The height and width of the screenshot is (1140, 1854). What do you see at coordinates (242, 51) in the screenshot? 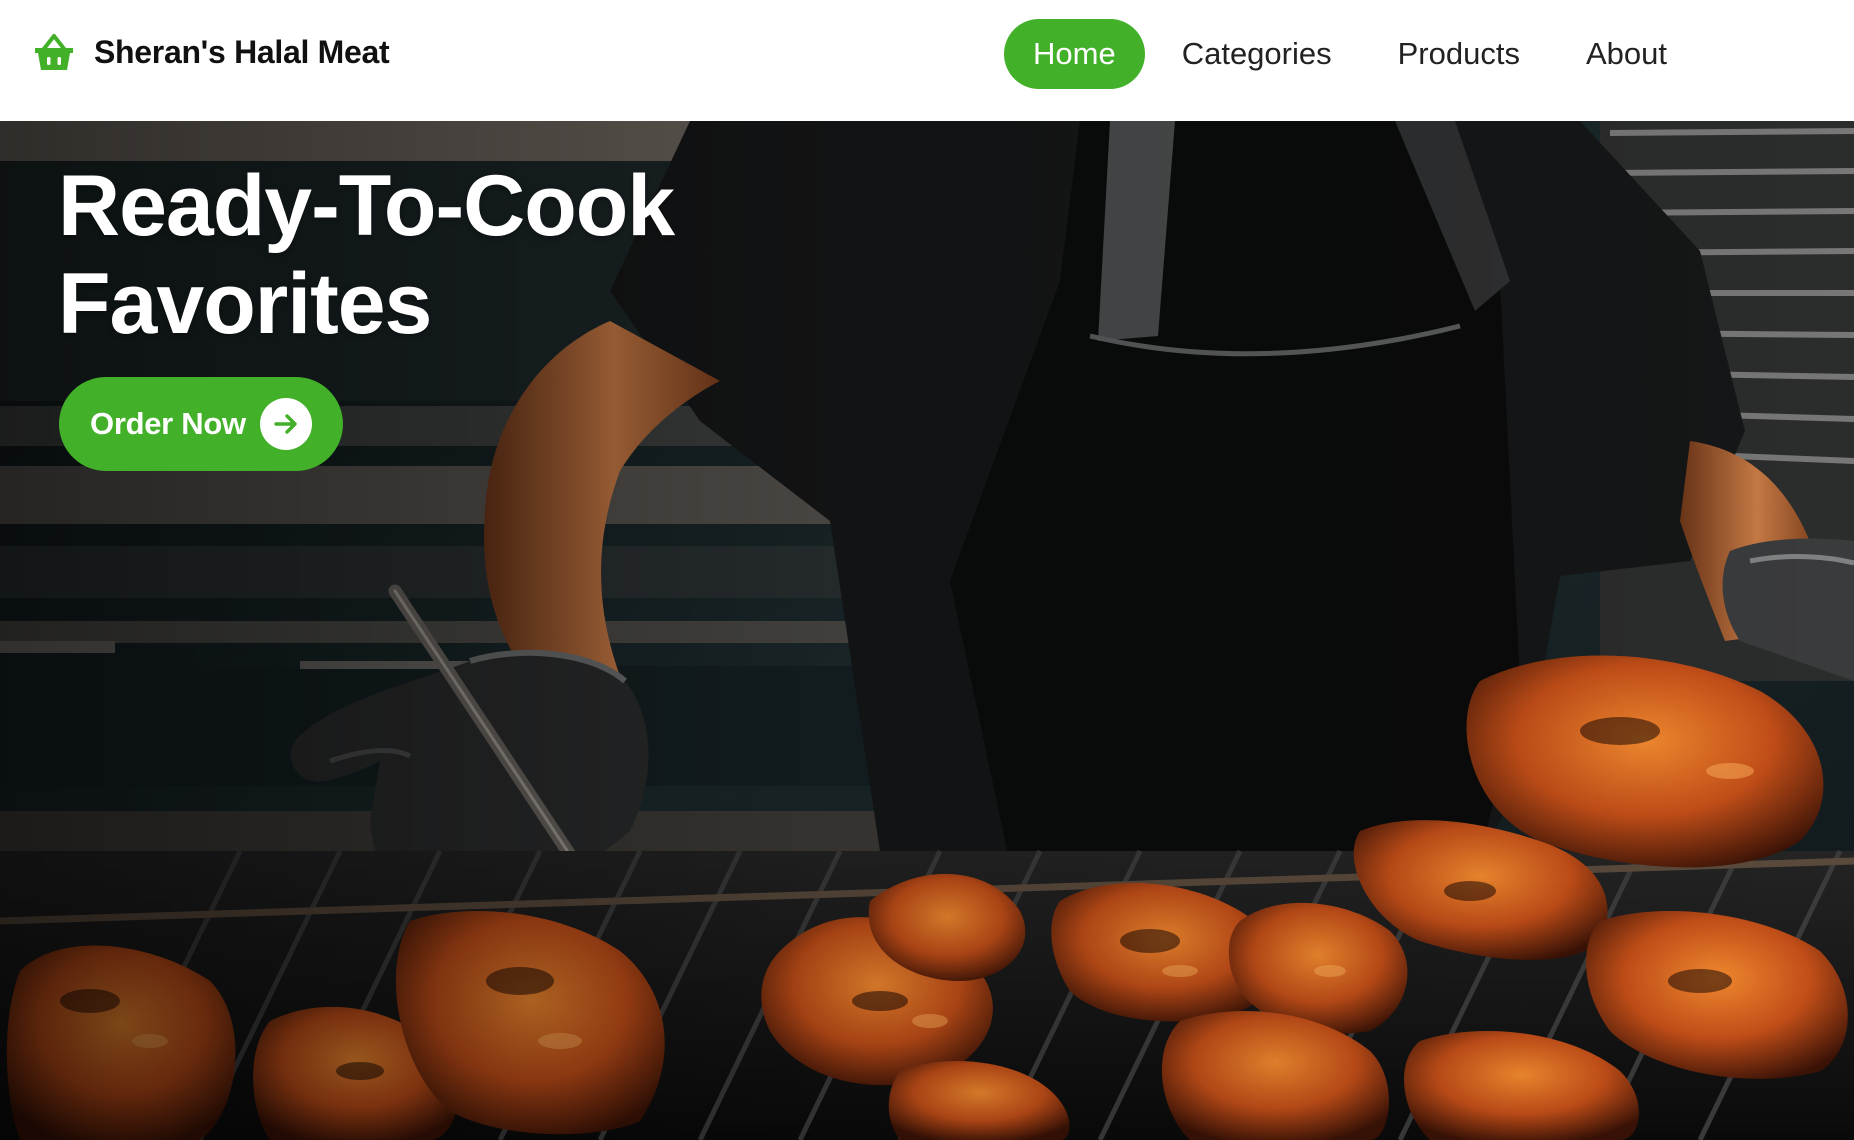
I see `brand-name: Sheran's Halal Meat` at bounding box center [242, 51].